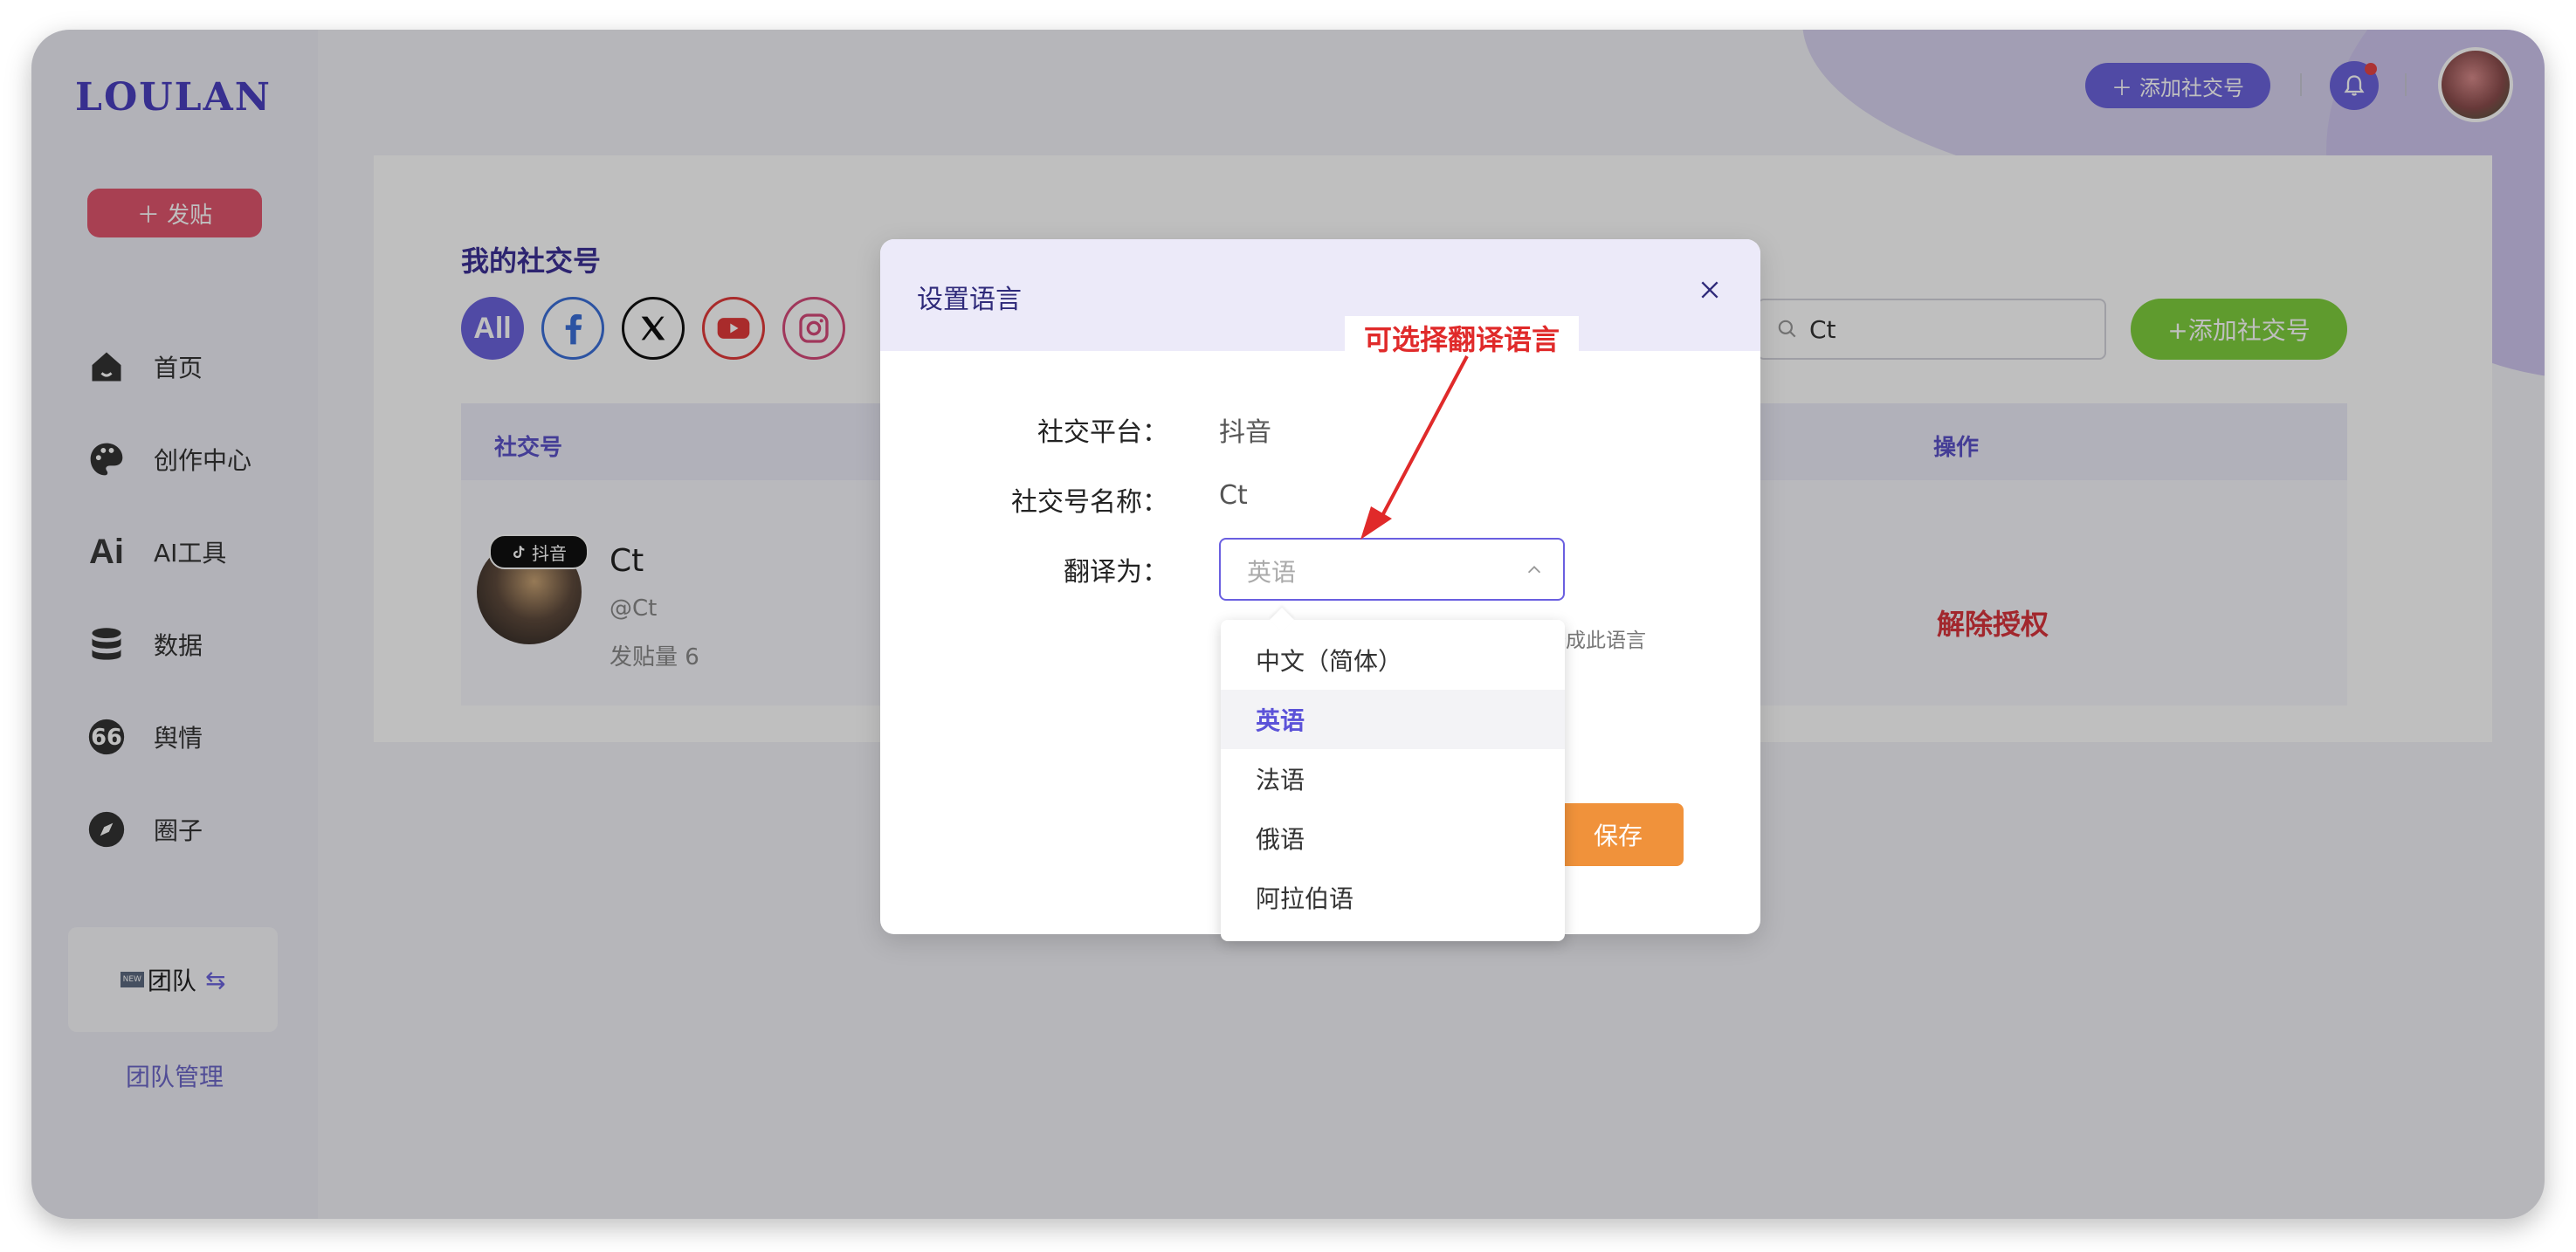 The height and width of the screenshot is (1252, 2576). What do you see at coordinates (1393, 897) in the screenshot?
I see `language-option-ar: 阿拉伯语` at bounding box center [1393, 897].